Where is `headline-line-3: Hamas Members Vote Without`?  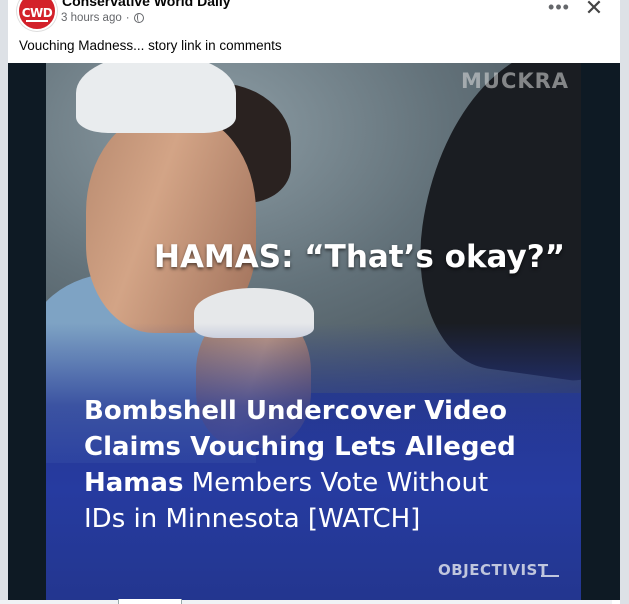
headline-line-3: Hamas Members Vote Without is located at coordinates (329, 483).